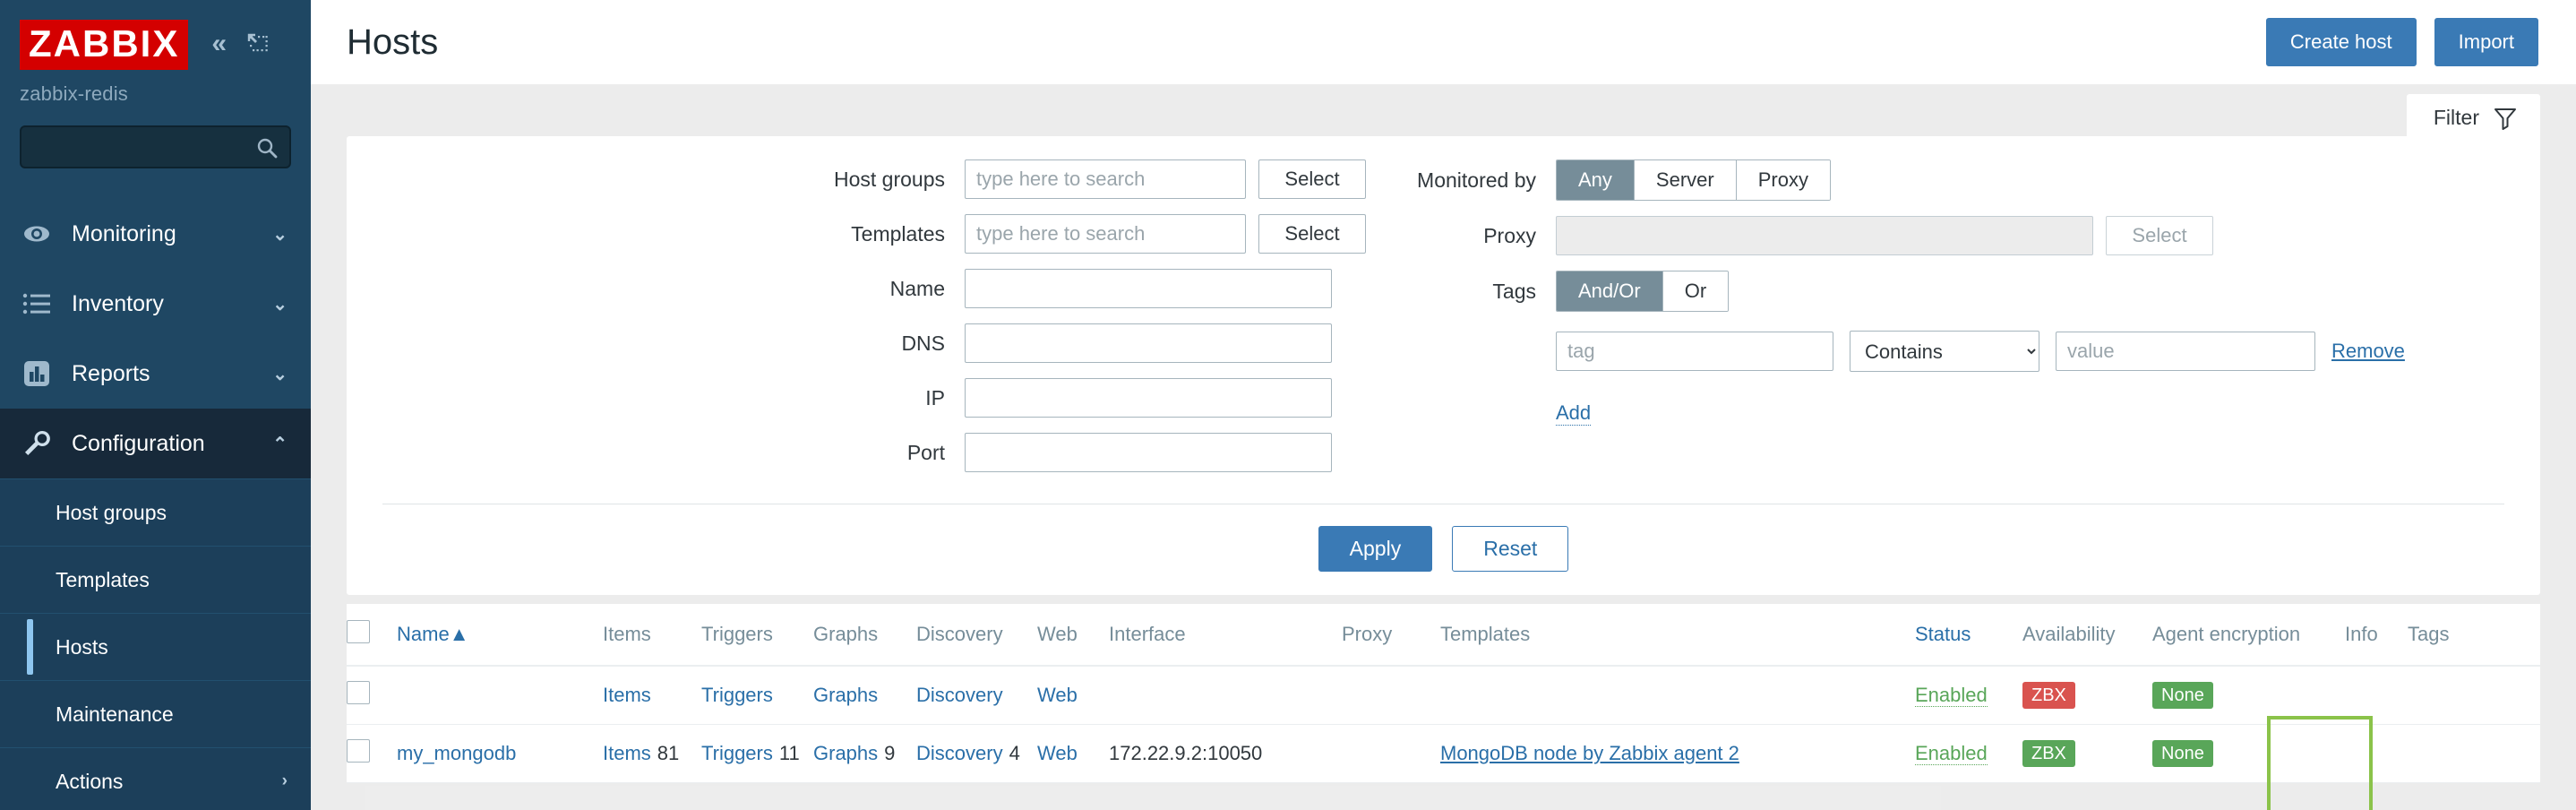 The height and width of the screenshot is (810, 2576). What do you see at coordinates (155, 234) in the screenshot?
I see `sidebar-item-monitoring: Monitoring ⌄` at bounding box center [155, 234].